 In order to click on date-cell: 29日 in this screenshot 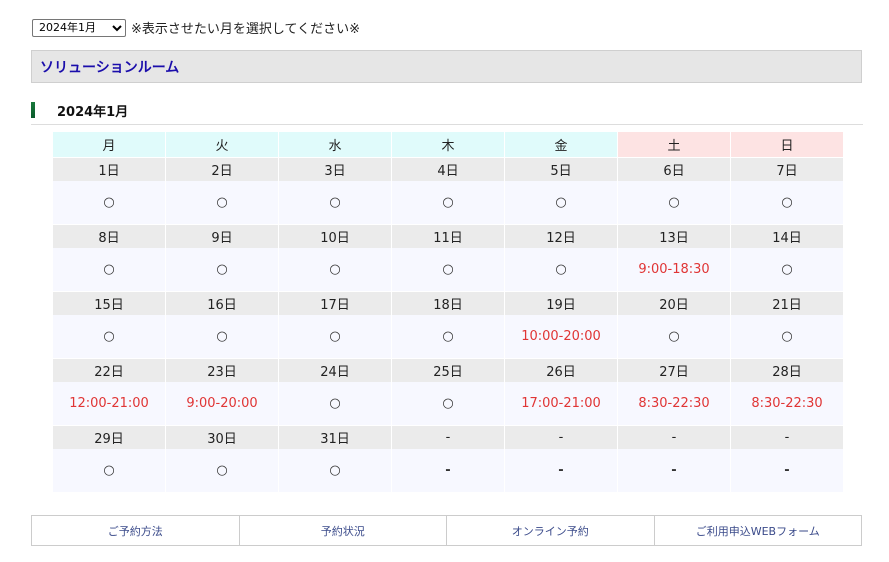, I will do `click(109, 437)`.